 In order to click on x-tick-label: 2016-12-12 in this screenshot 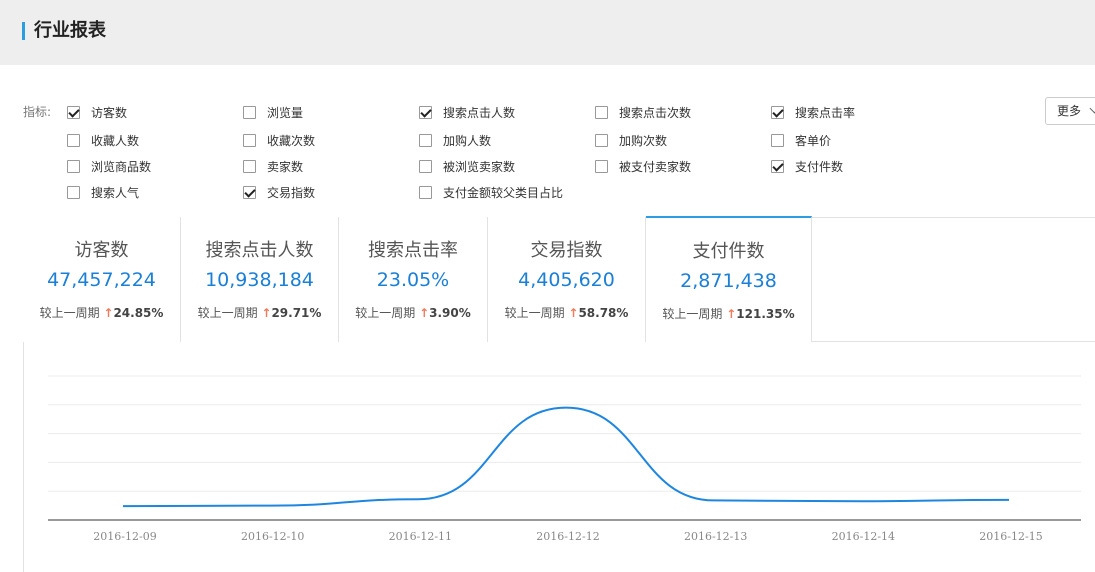, I will do `click(567, 536)`.